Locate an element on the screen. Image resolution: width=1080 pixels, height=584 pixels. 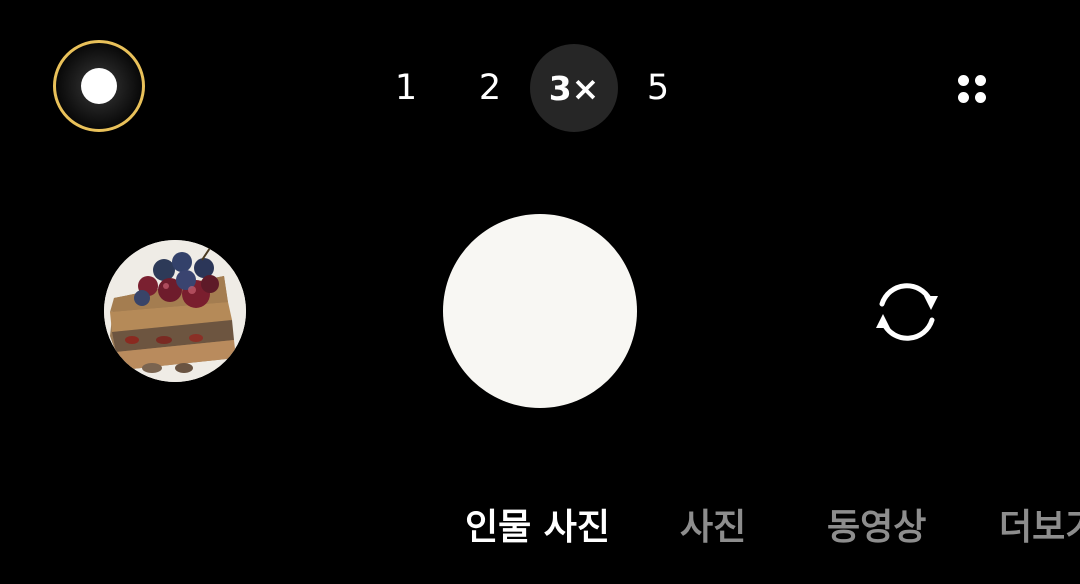
portrait-effect-icon is located at coordinates (99, 86).